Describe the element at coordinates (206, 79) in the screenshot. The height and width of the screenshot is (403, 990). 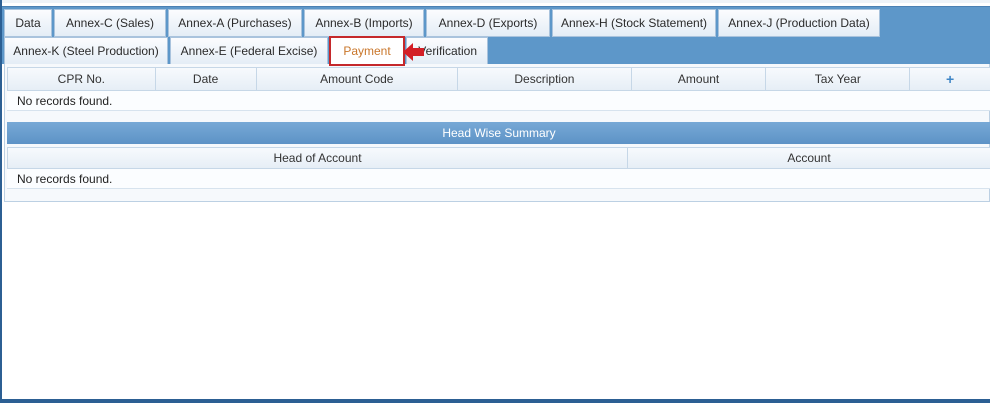
I see `column-header-date: Date` at that location.